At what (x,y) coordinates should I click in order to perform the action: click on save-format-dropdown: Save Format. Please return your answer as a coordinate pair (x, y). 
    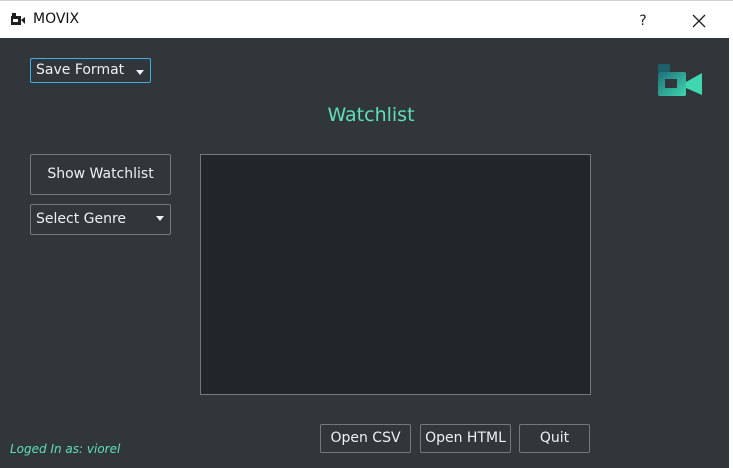
    Looking at the image, I should click on (90, 70).